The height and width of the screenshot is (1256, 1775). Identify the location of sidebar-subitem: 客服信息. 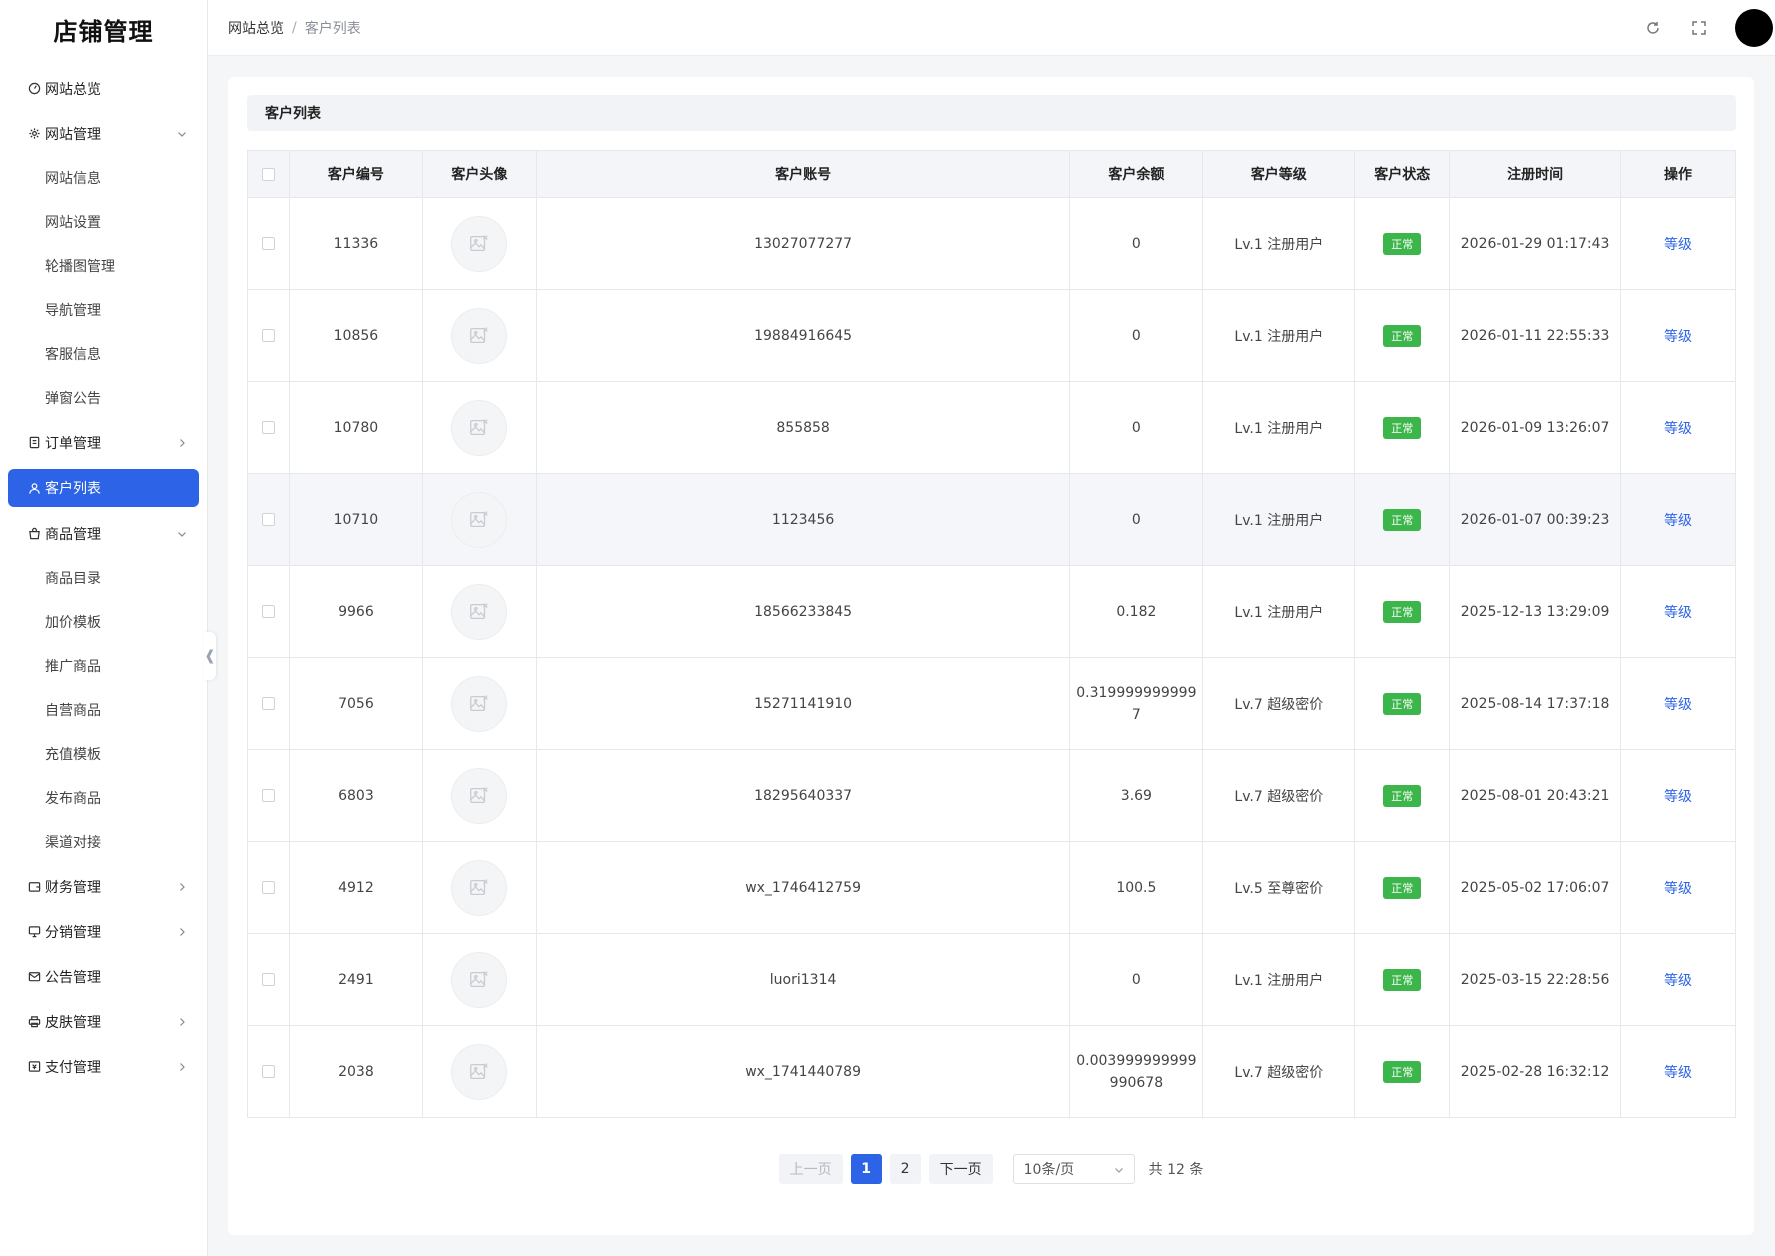
(103, 354).